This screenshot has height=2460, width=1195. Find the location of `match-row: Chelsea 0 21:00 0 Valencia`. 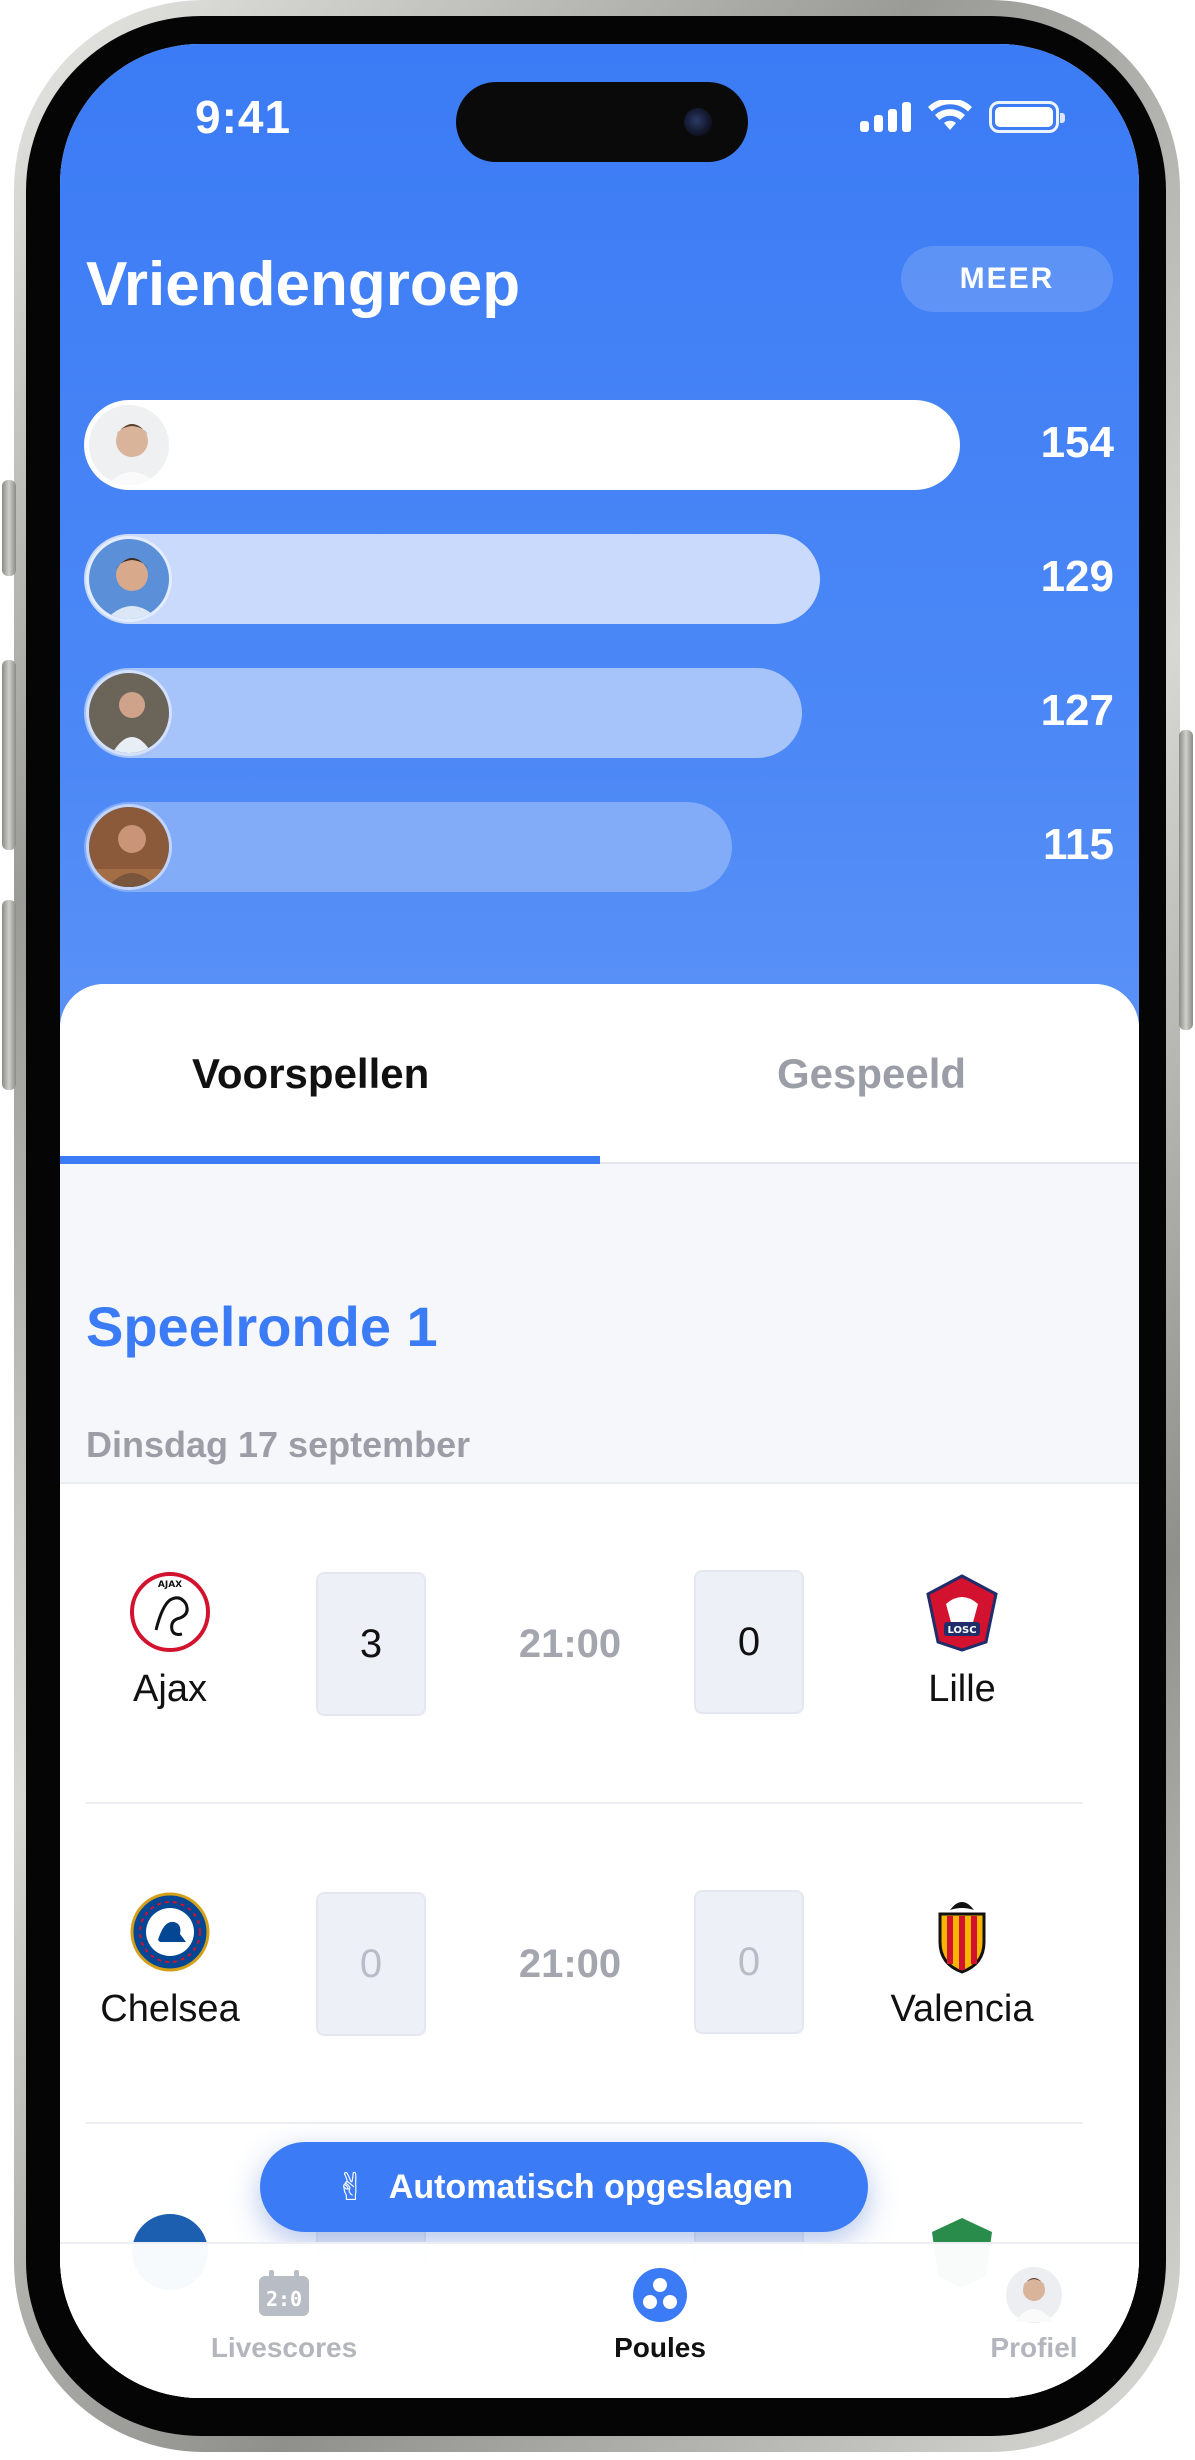

match-row: Chelsea 0 21:00 0 Valencia is located at coordinates (599, 1964).